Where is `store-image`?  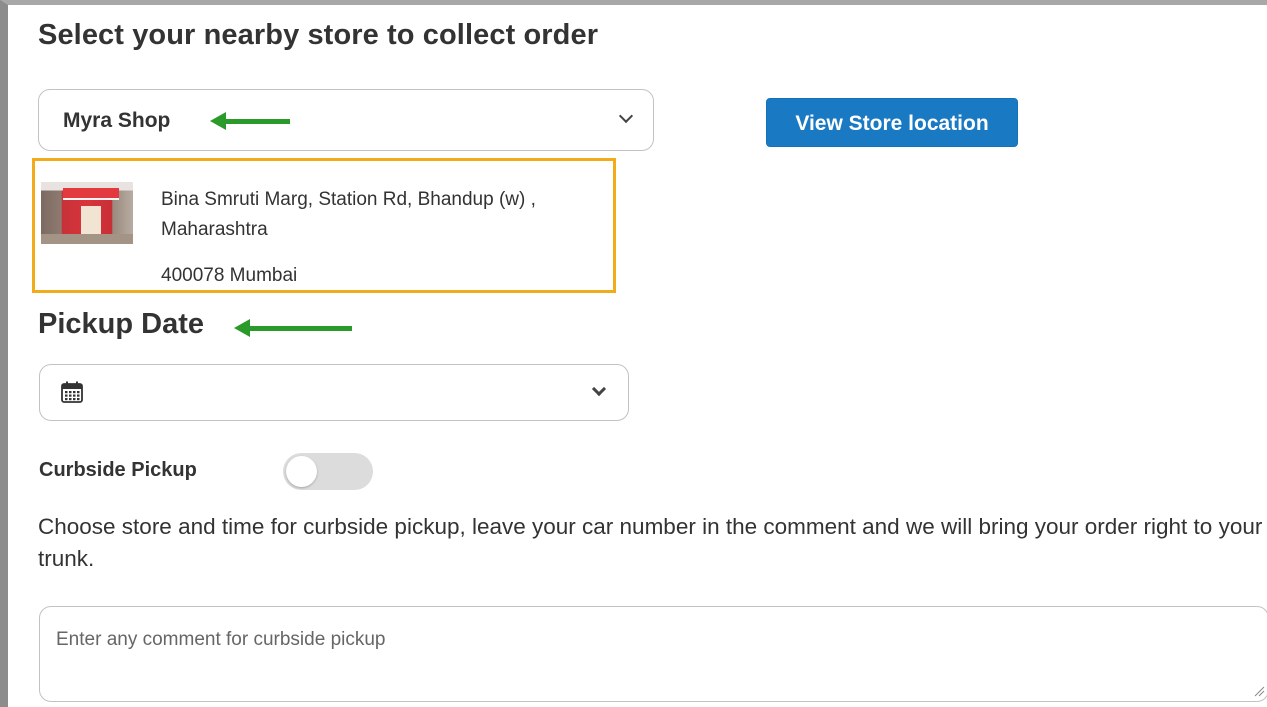 store-image is located at coordinates (87, 213).